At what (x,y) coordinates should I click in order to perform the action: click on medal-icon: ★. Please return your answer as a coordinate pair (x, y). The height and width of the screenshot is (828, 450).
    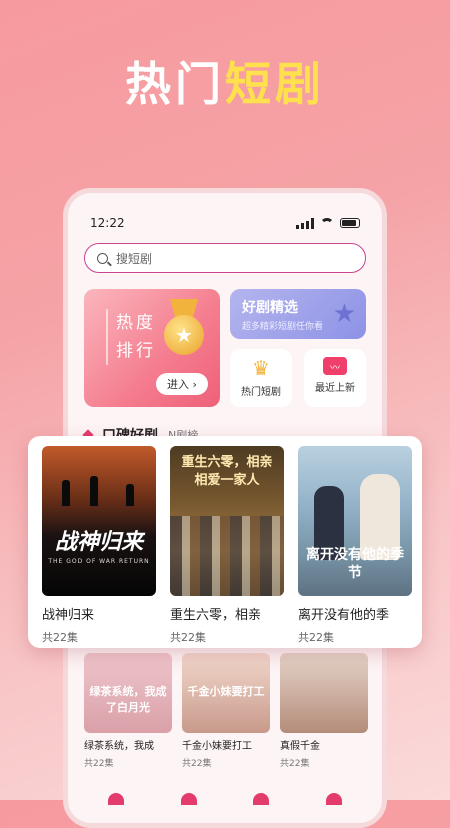
    Looking at the image, I should click on (184, 329).